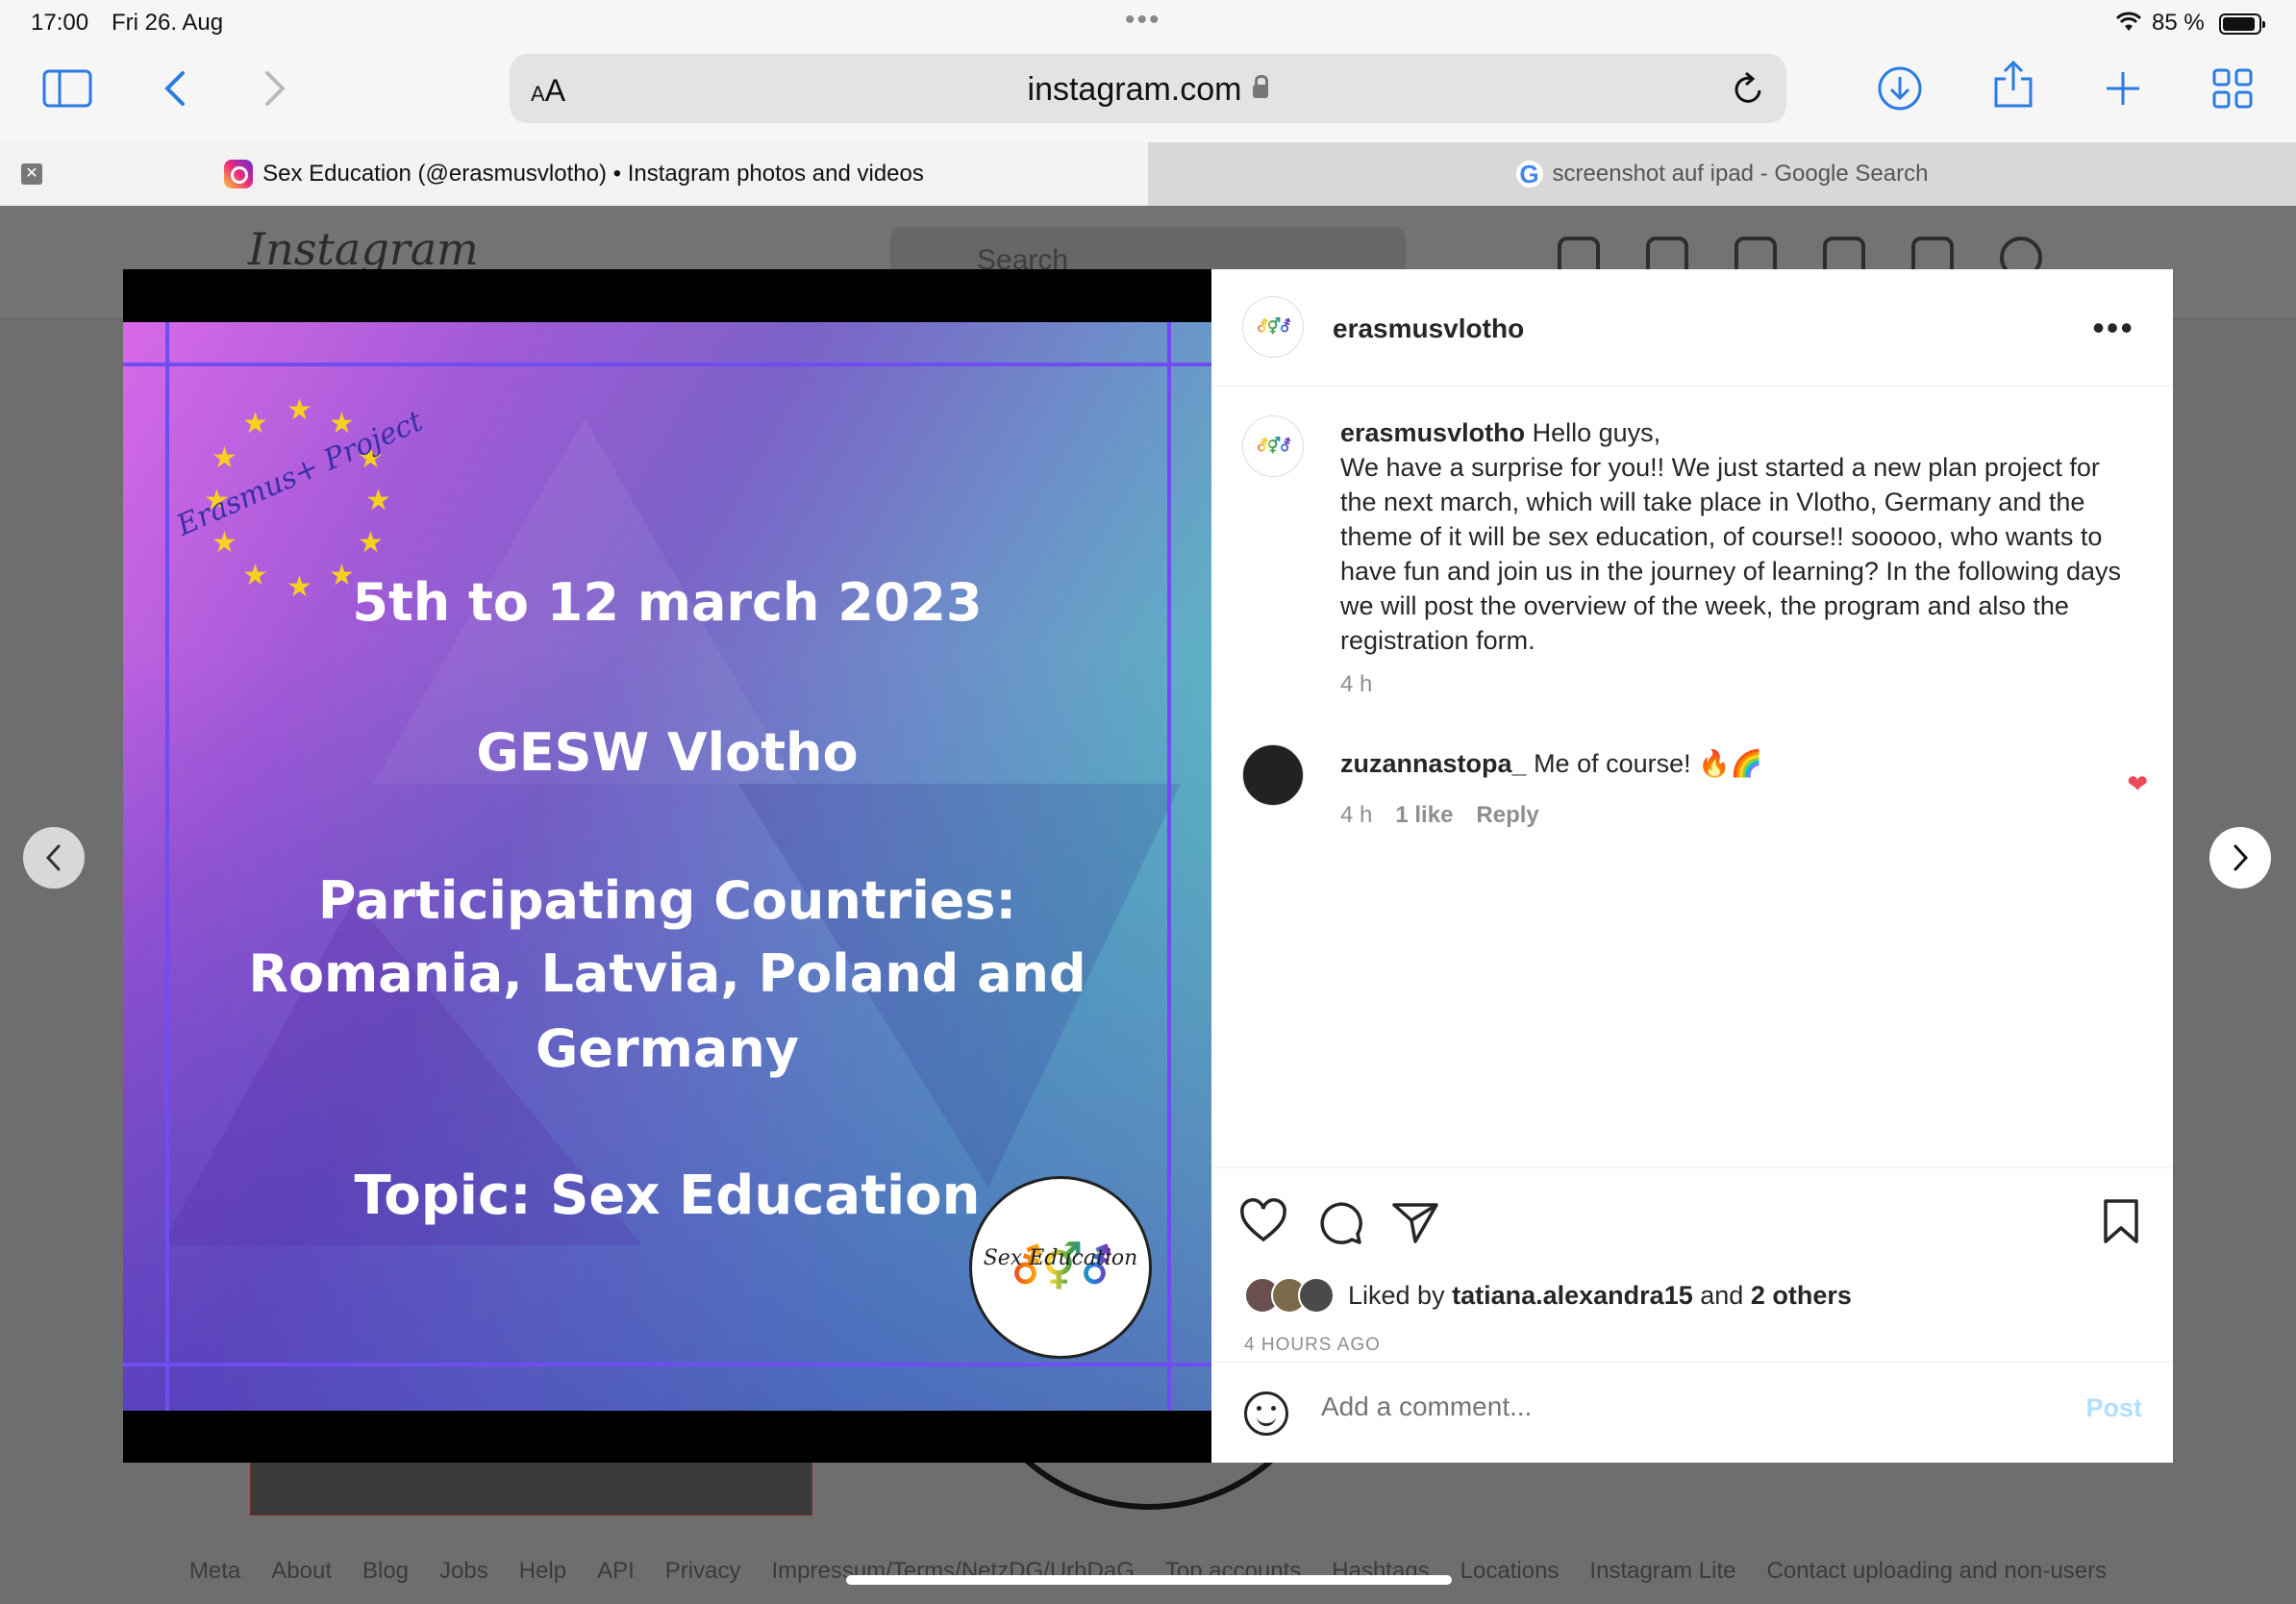  I want to click on caption-avatar: ⚦⚥⚦, so click(1273, 446).